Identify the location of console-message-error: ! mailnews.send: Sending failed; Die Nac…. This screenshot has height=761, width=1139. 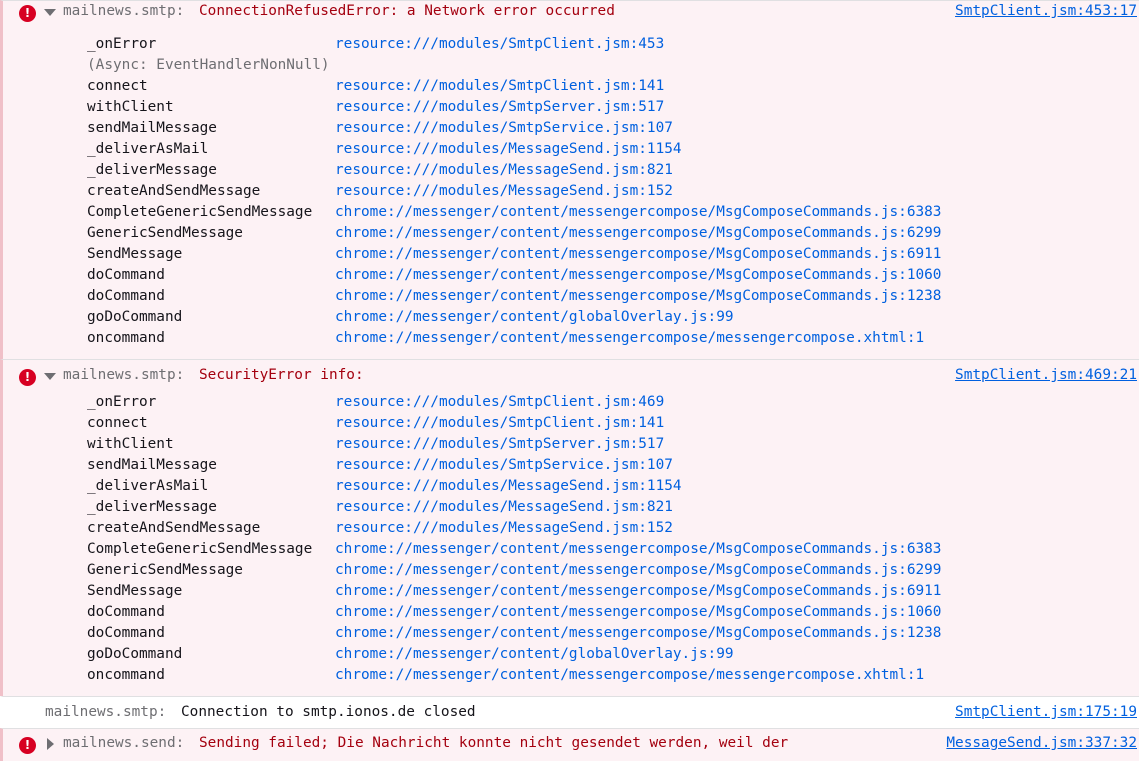
(569, 744).